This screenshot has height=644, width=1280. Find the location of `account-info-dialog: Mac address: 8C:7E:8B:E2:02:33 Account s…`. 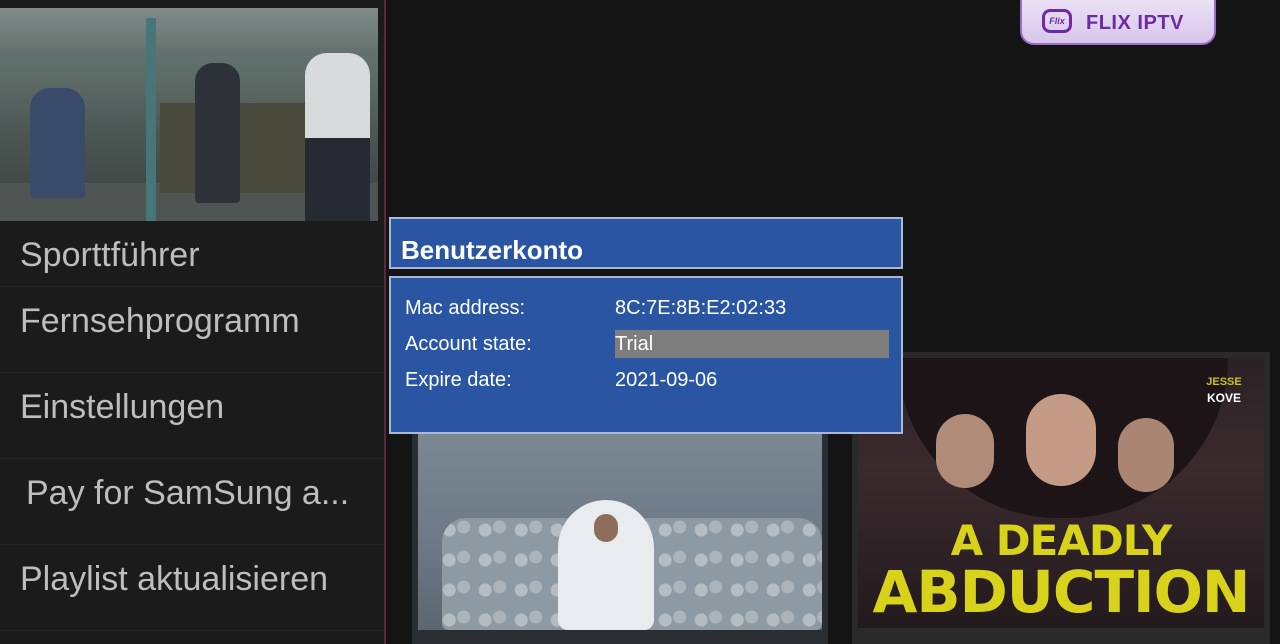

account-info-dialog: Mac address: 8C:7E:8B:E2:02:33 Account s… is located at coordinates (646, 355).